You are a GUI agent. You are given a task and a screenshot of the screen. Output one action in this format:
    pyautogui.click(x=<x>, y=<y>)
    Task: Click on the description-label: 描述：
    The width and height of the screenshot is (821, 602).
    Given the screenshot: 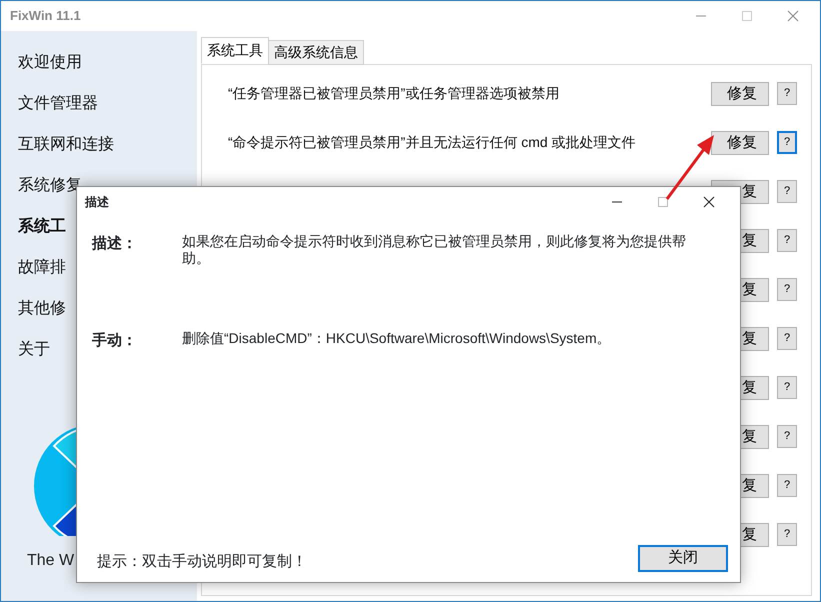 What is the action you would take?
    pyautogui.click(x=115, y=244)
    